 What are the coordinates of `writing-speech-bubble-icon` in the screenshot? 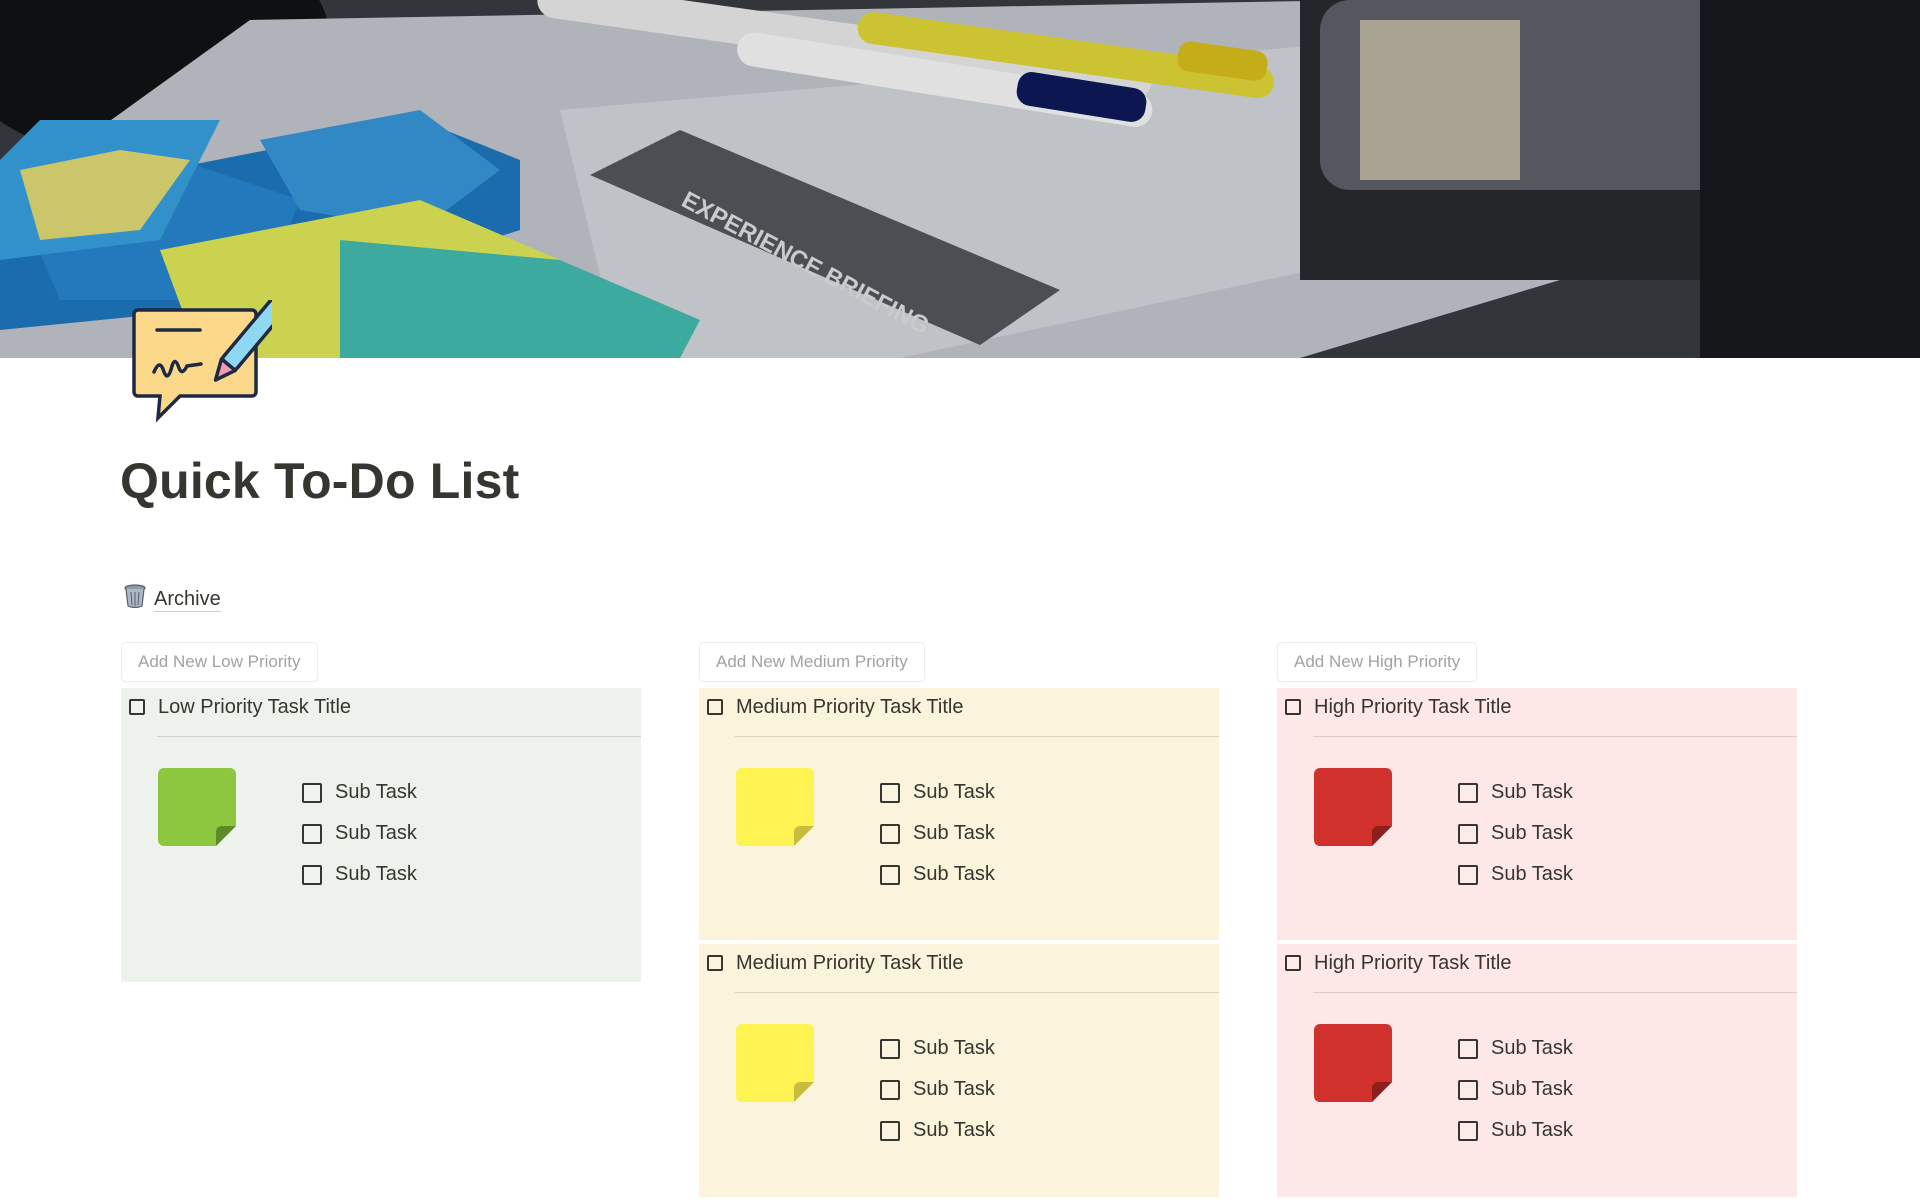 It's located at (209, 361).